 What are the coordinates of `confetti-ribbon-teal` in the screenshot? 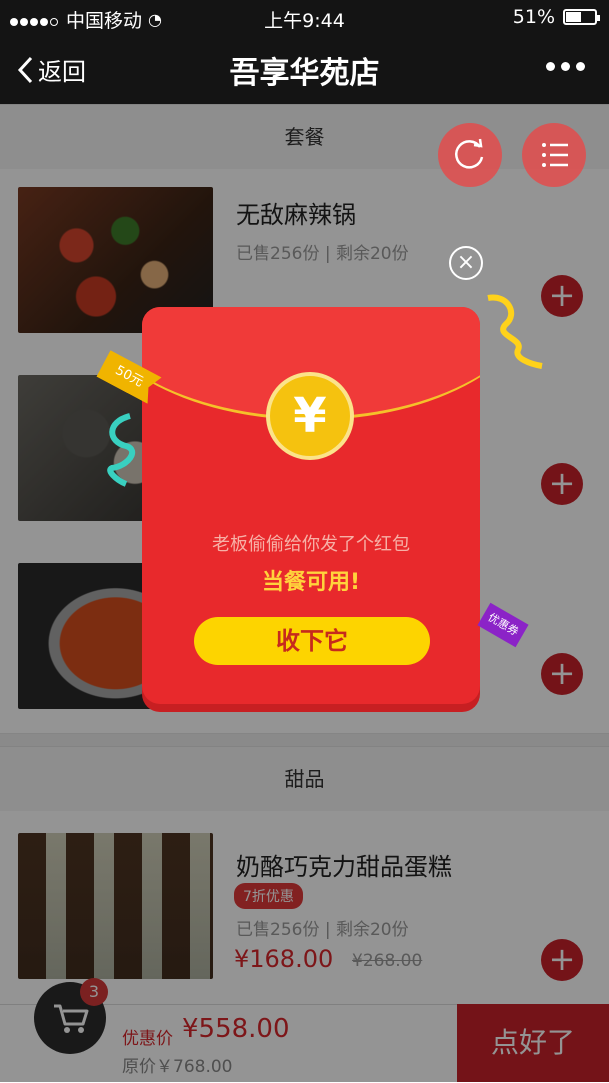 It's located at (121, 450).